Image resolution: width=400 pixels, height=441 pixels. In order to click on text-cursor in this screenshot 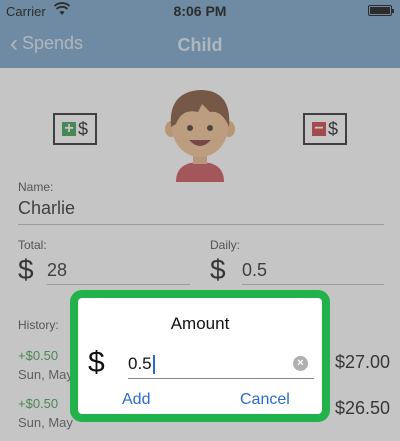, I will do `click(153, 365)`.